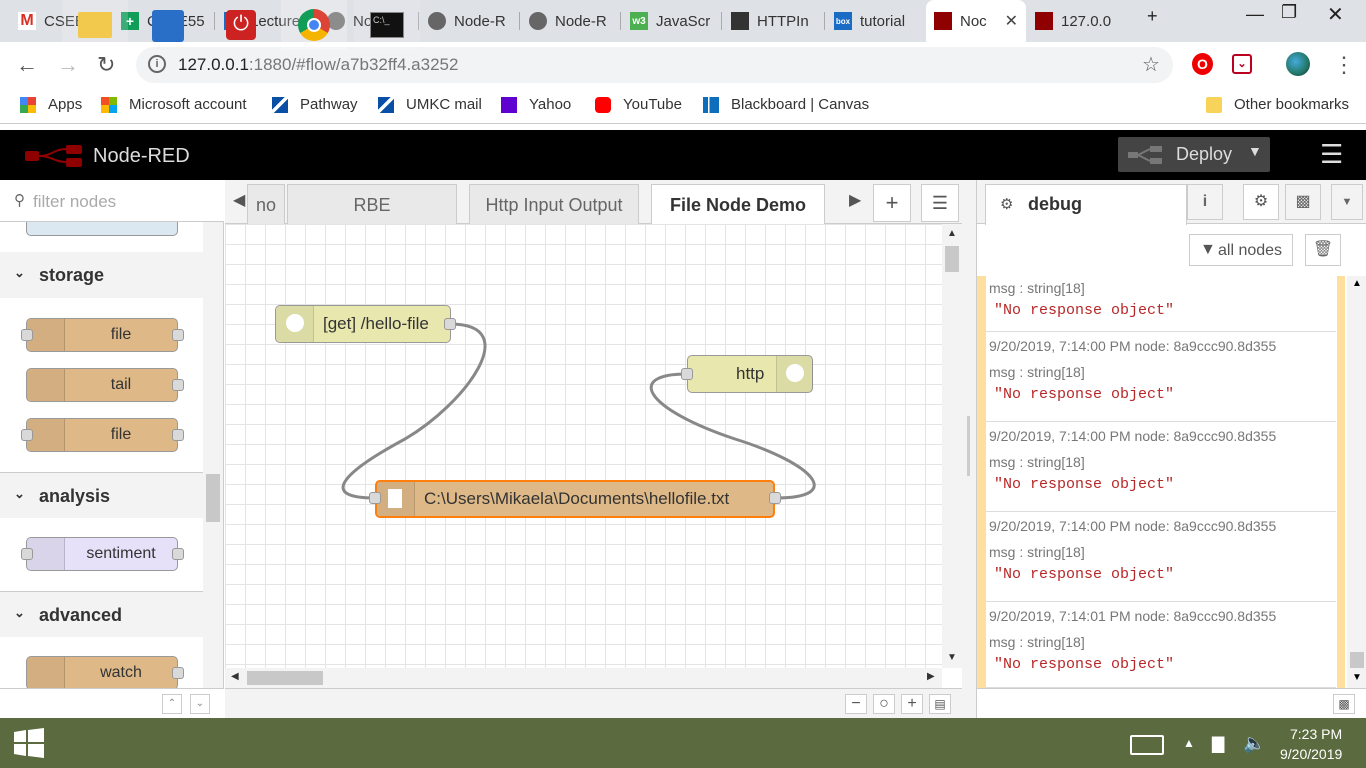  I want to click on maximize-button: ❐, so click(1289, 12).